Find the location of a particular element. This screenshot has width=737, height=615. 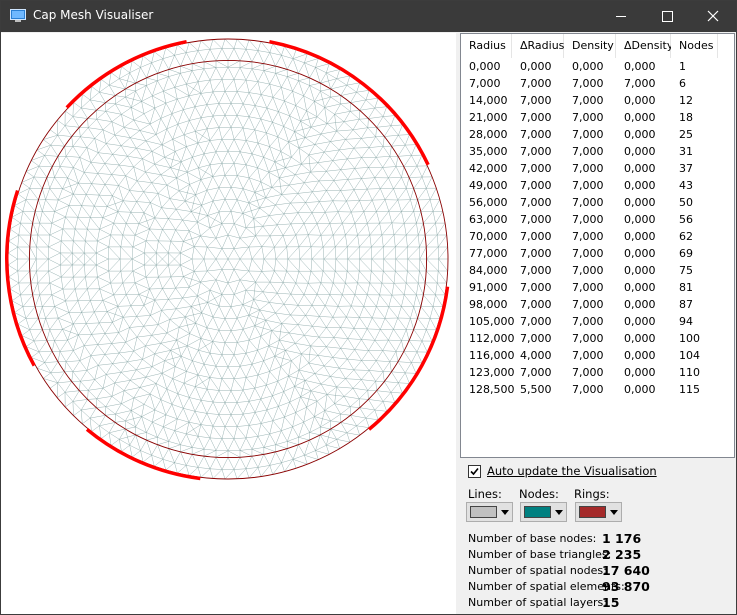

stat-value-base-nodes: 1 176 is located at coordinates (622, 538).